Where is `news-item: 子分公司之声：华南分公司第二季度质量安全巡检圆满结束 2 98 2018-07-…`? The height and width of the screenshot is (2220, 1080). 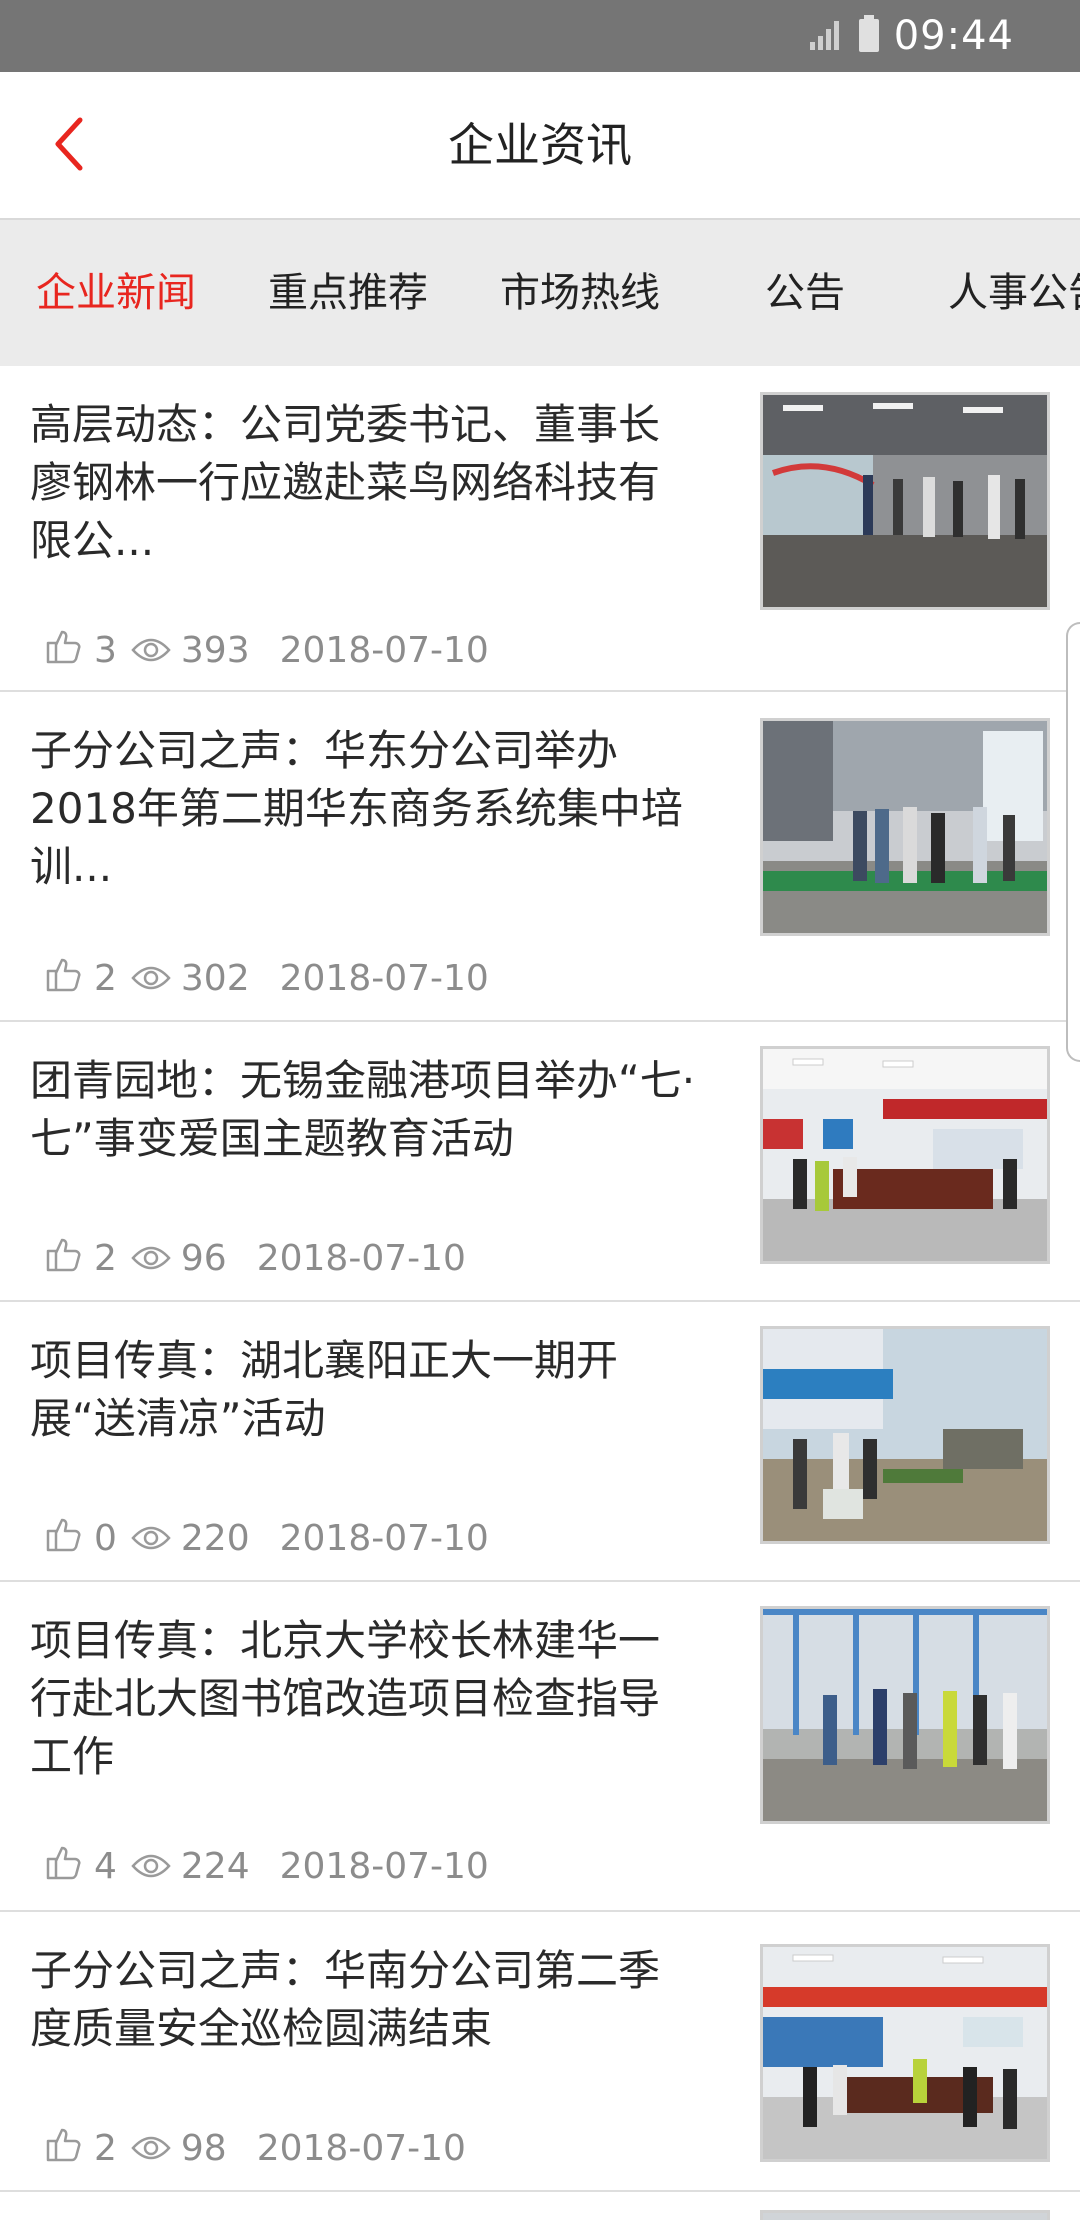
news-item: 子分公司之声：华南分公司第二季度质量安全巡检圆满结束 2 98 2018-07-… is located at coordinates (540, 2052).